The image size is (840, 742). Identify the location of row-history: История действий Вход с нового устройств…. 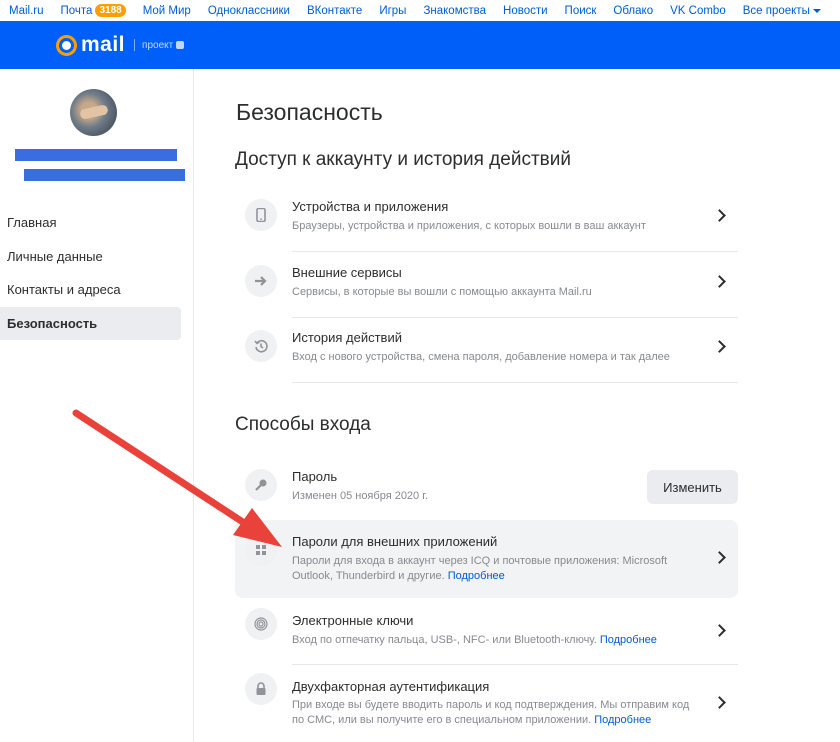
(486, 350).